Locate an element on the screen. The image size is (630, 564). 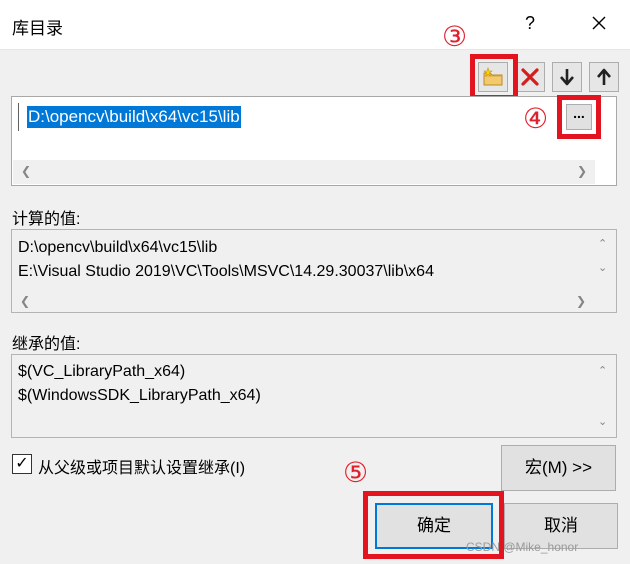
inherited-values-label: 继承的值: is located at coordinates (46, 344).